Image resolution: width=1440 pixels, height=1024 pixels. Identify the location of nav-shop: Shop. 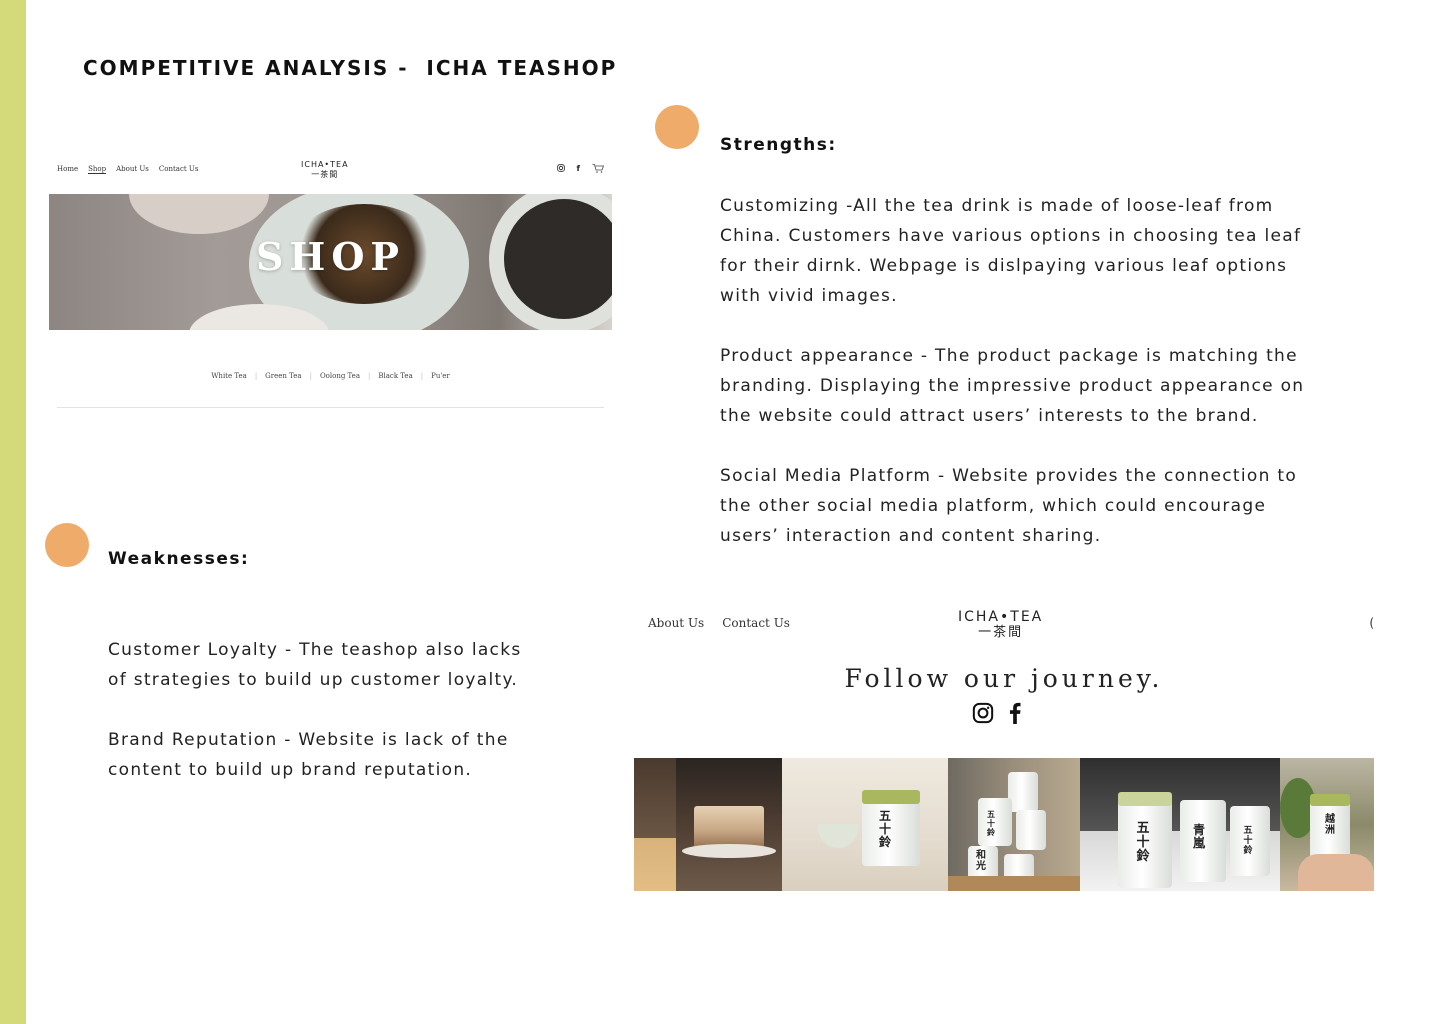
(97, 169).